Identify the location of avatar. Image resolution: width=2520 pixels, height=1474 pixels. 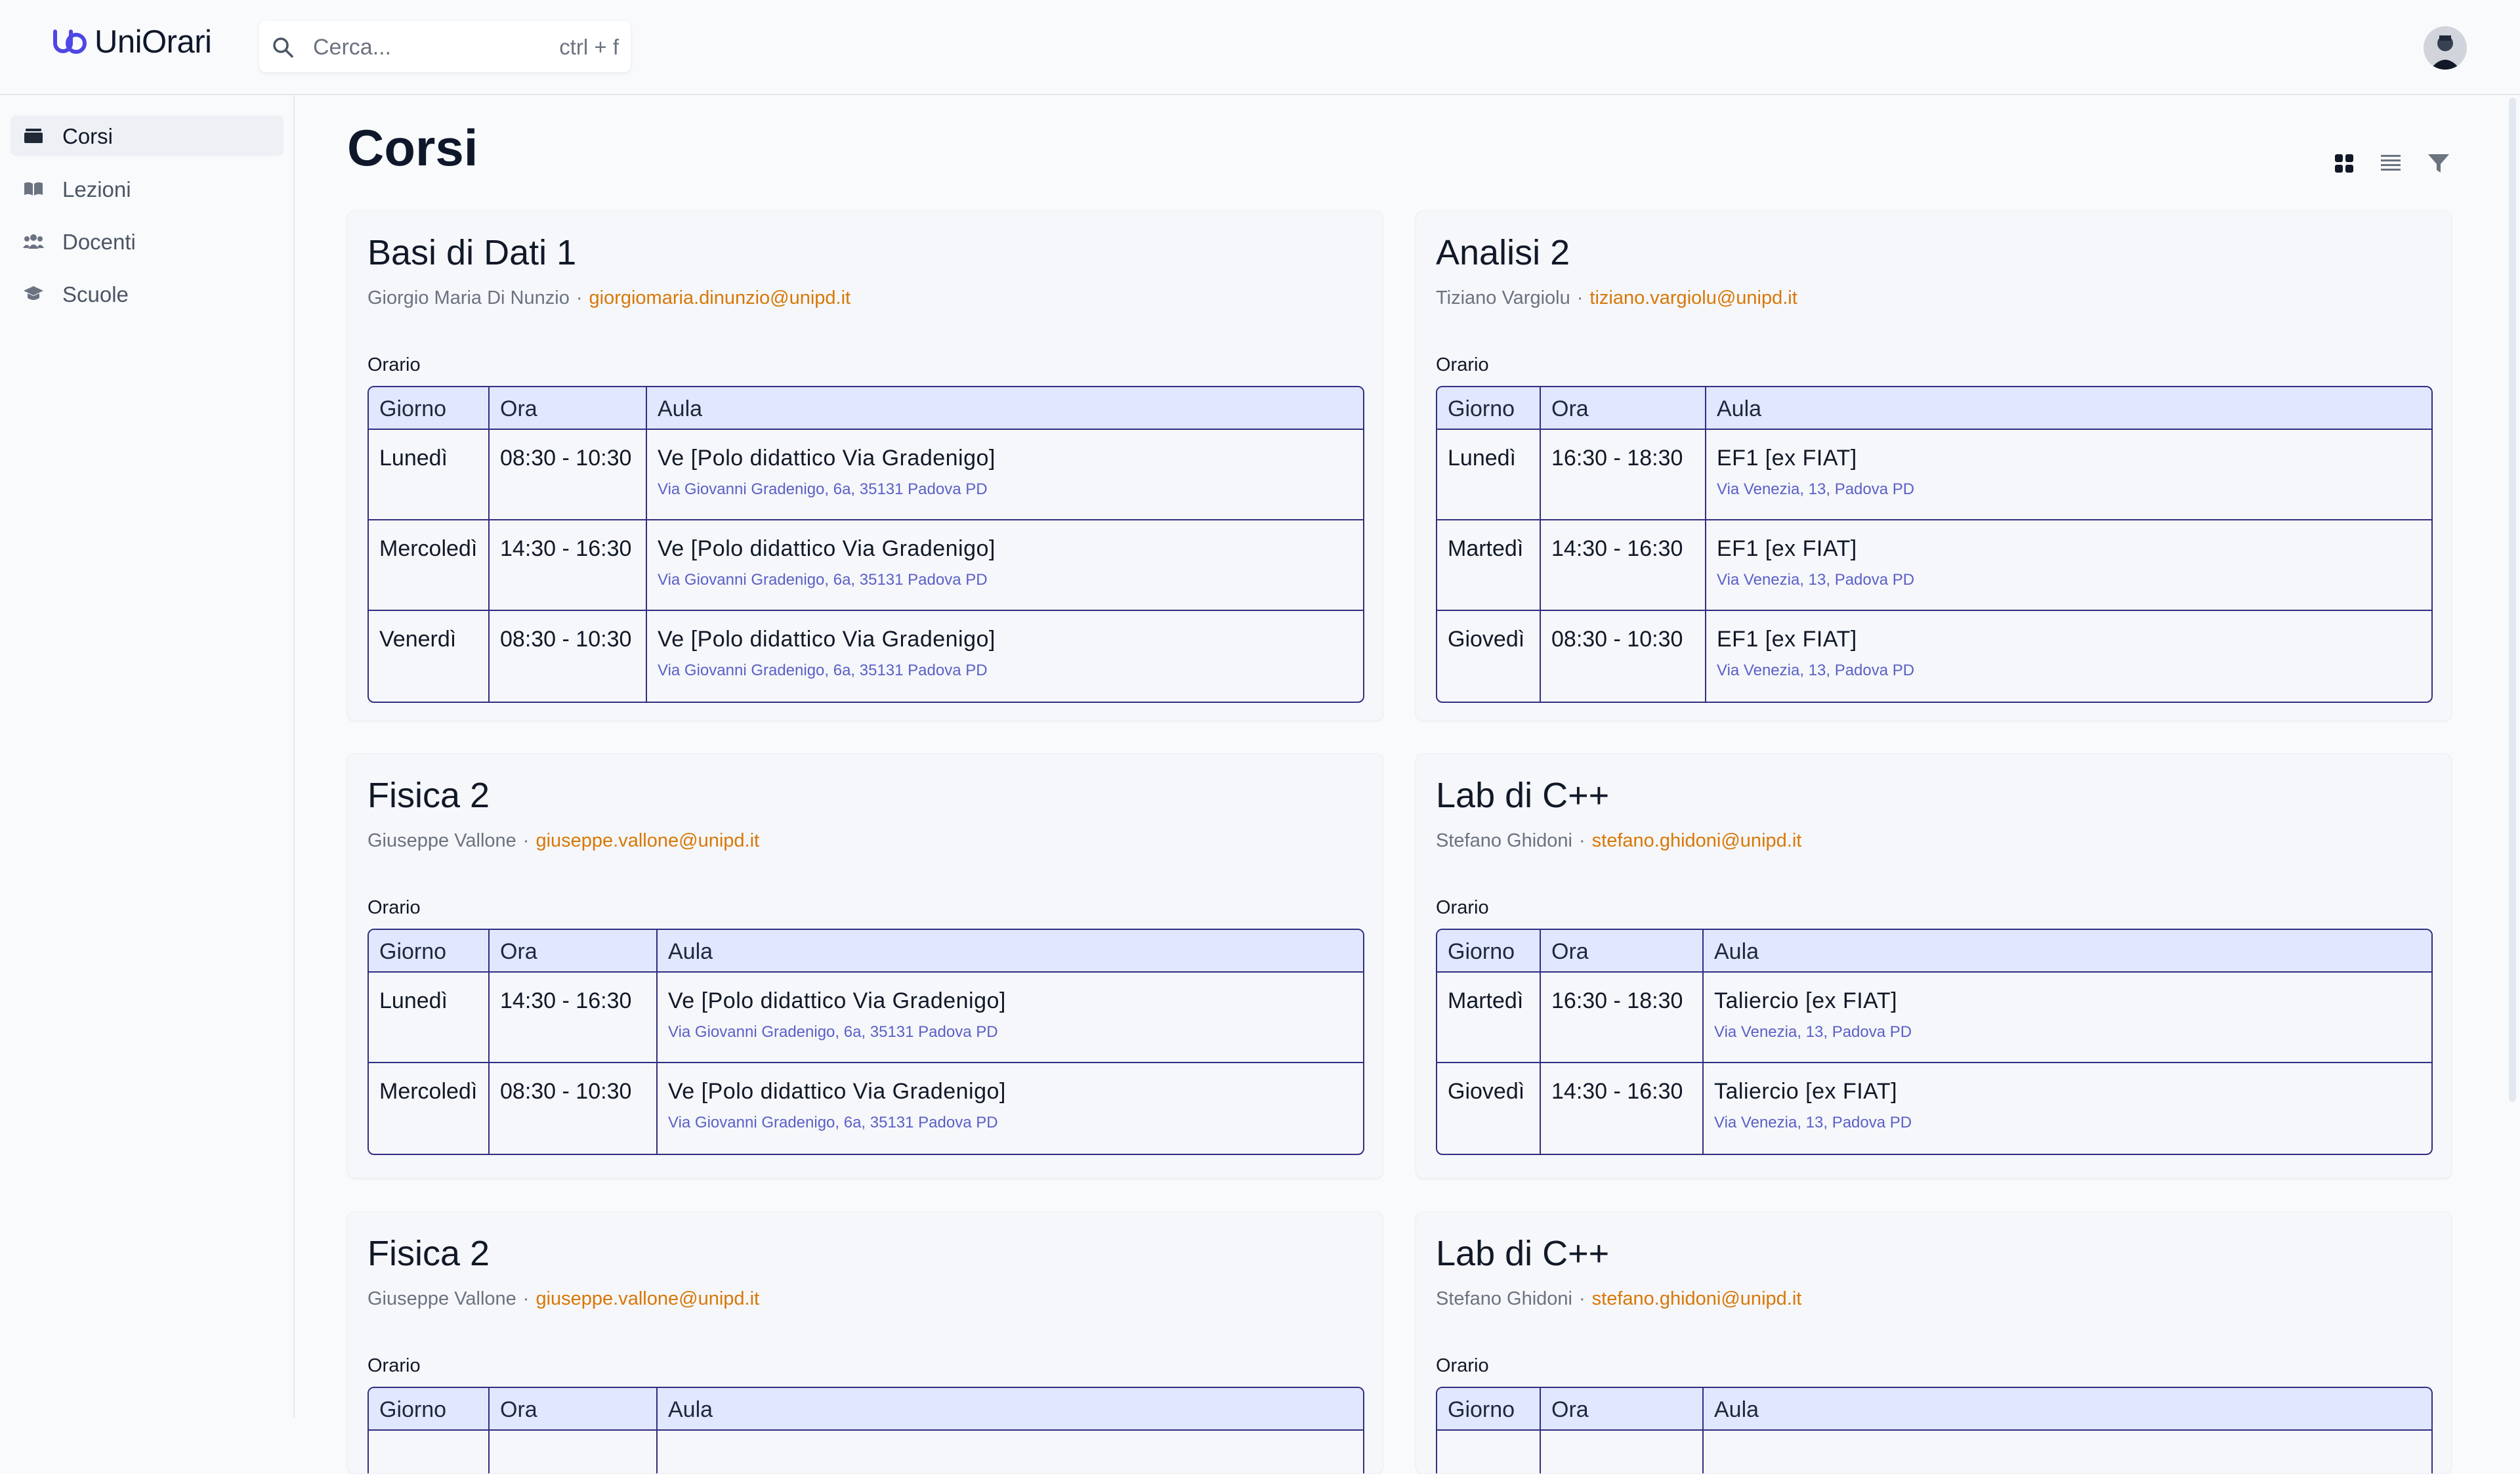
(2445, 48).